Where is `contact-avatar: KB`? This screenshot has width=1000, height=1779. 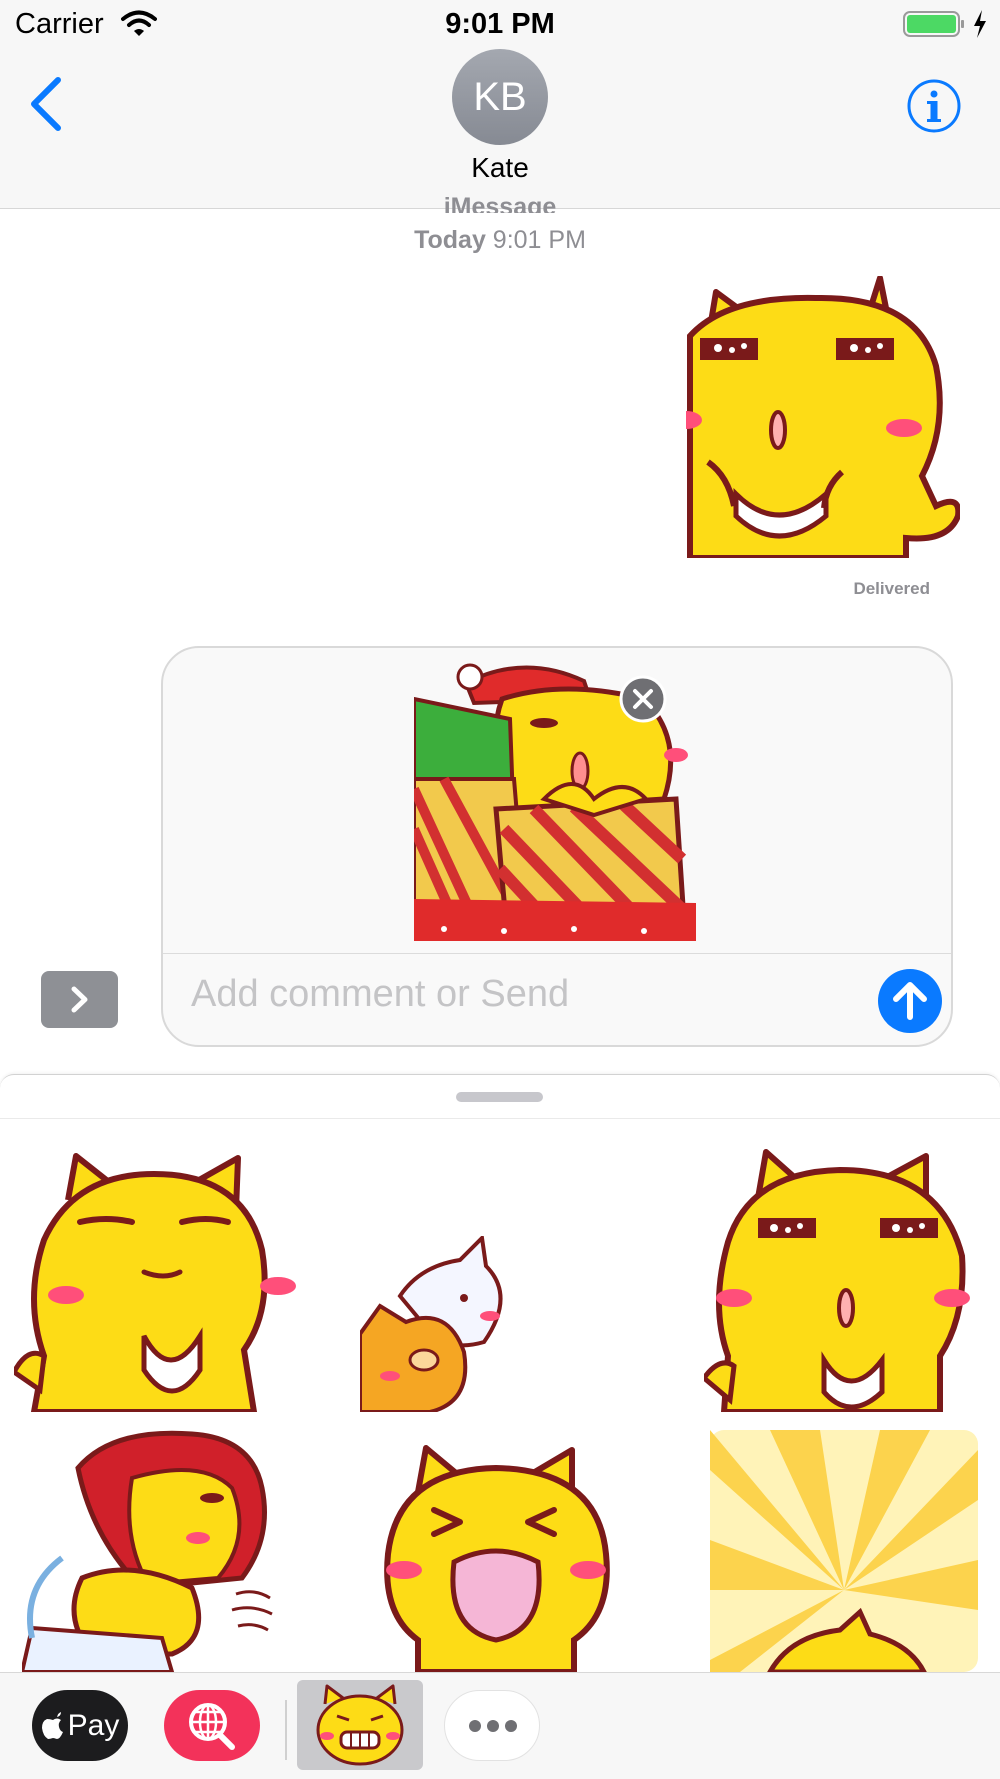
contact-avatar: KB is located at coordinates (500, 97).